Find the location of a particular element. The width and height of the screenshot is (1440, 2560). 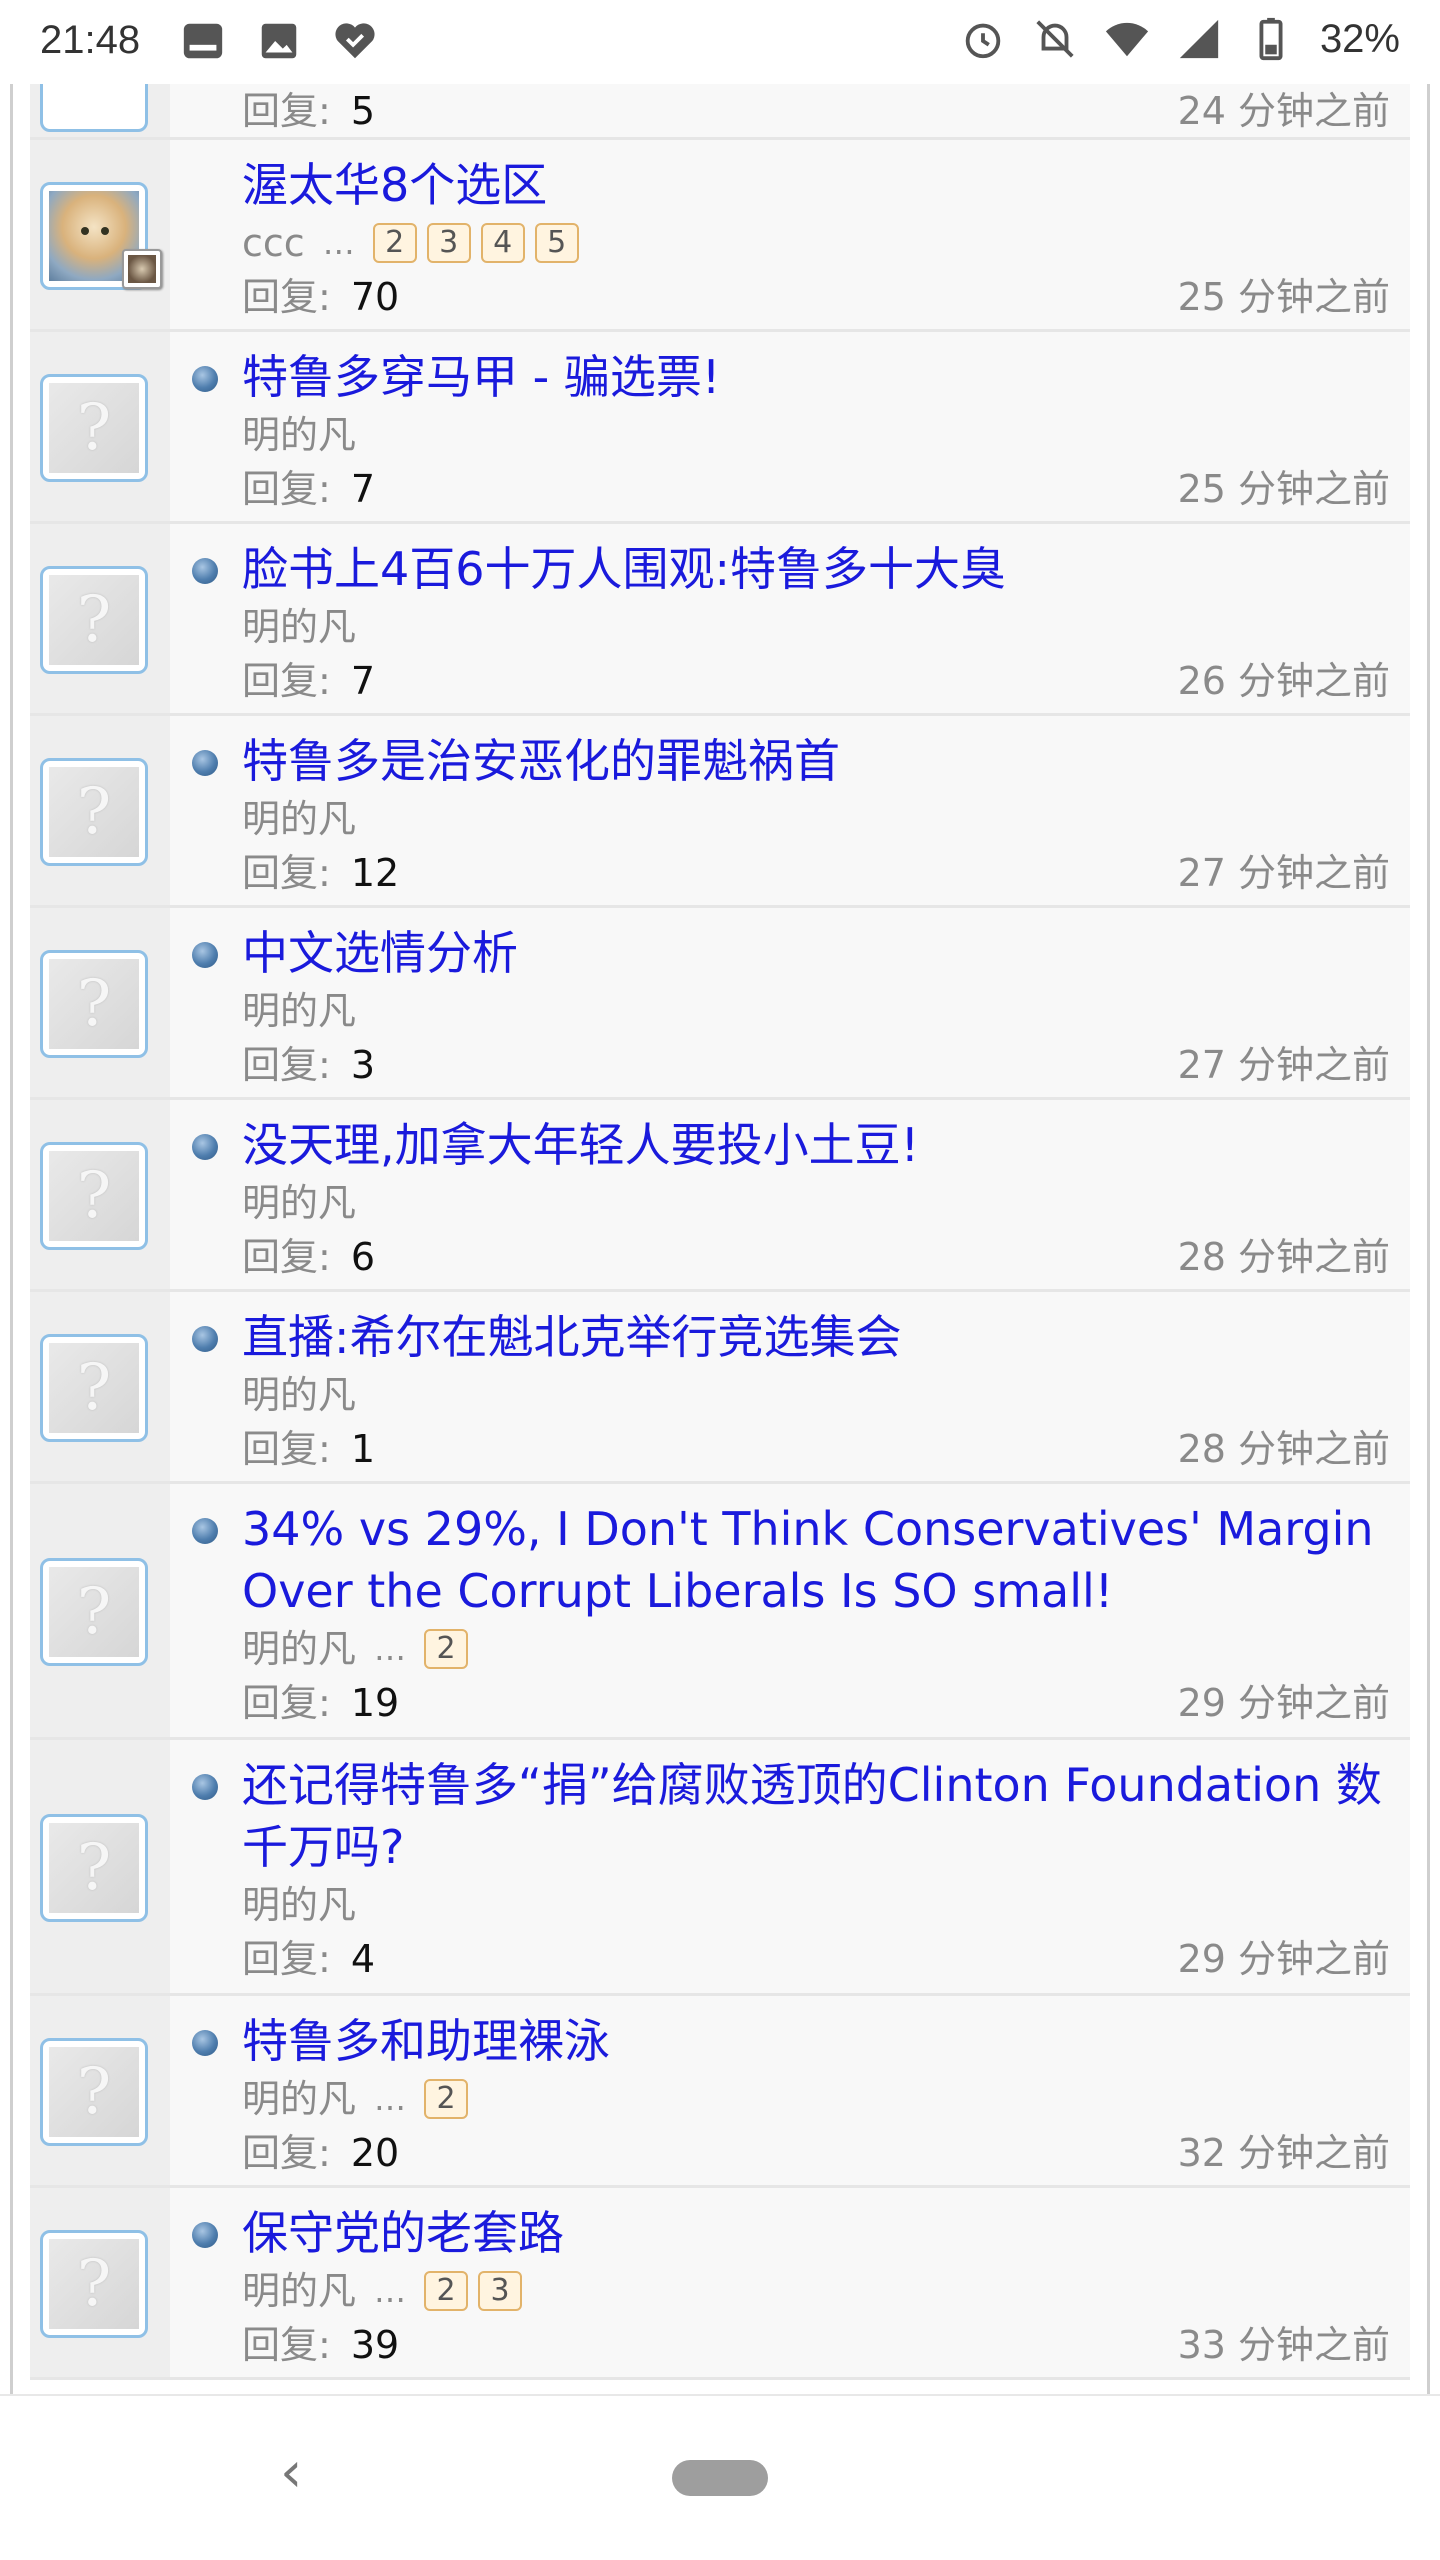

topic-row: ? 特鲁多是治安恶化的罪魁祸首 明的凡 回复: 12 27 分钟之前 is located at coordinates (720, 812).